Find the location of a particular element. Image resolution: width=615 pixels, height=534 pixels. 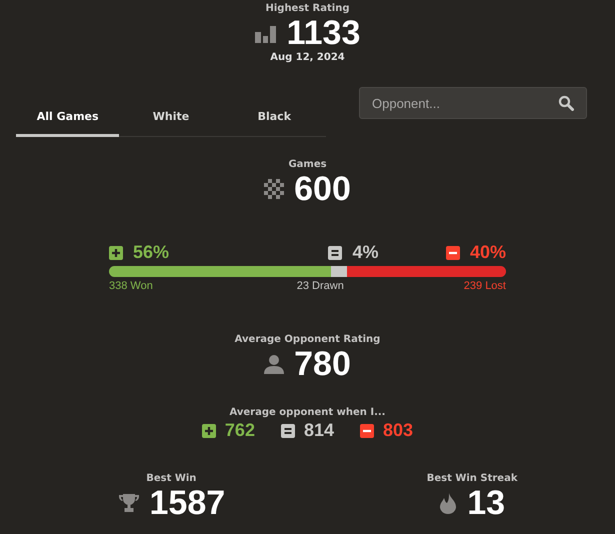

result-percent: 40% is located at coordinates (488, 252).